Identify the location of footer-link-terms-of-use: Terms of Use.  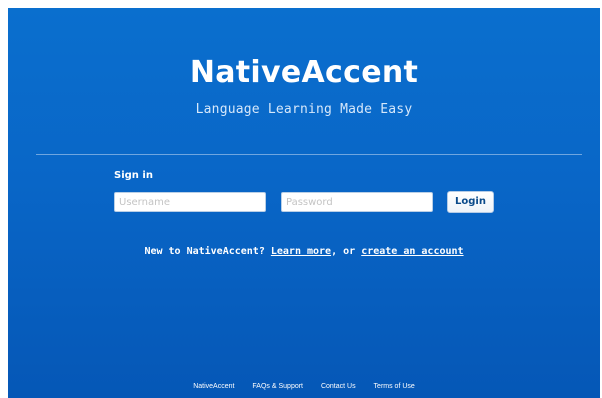
(394, 386).